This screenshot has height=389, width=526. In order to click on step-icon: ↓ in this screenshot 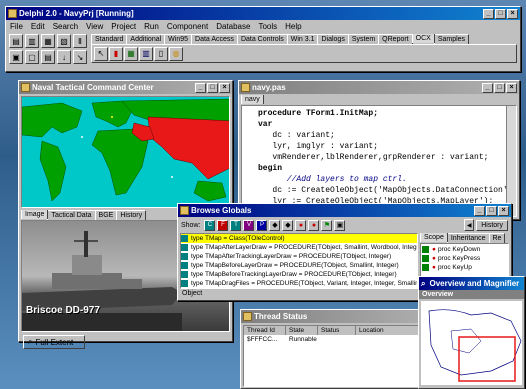, I will do `click(64, 57)`.